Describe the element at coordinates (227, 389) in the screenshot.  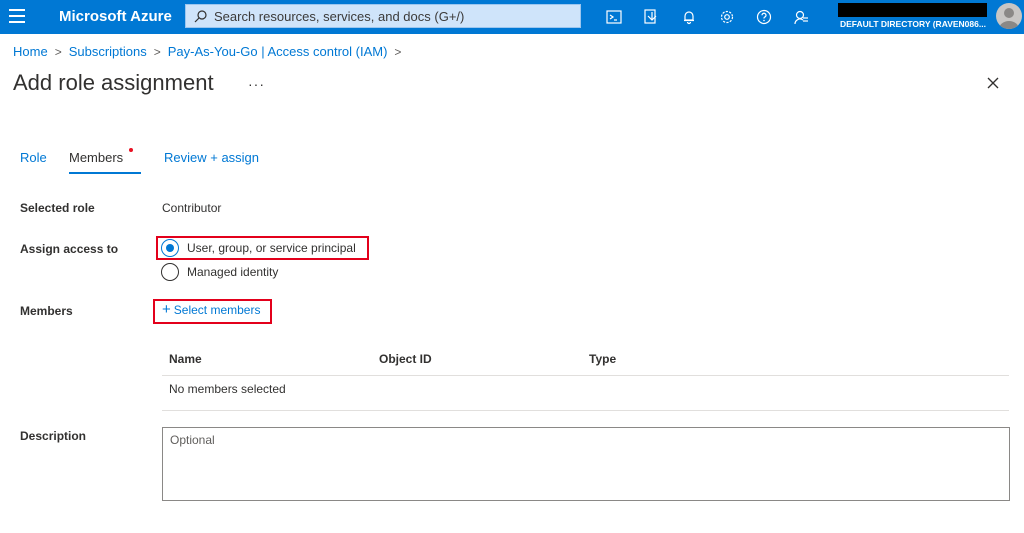
I see `table-empty-message: No members selected` at that location.